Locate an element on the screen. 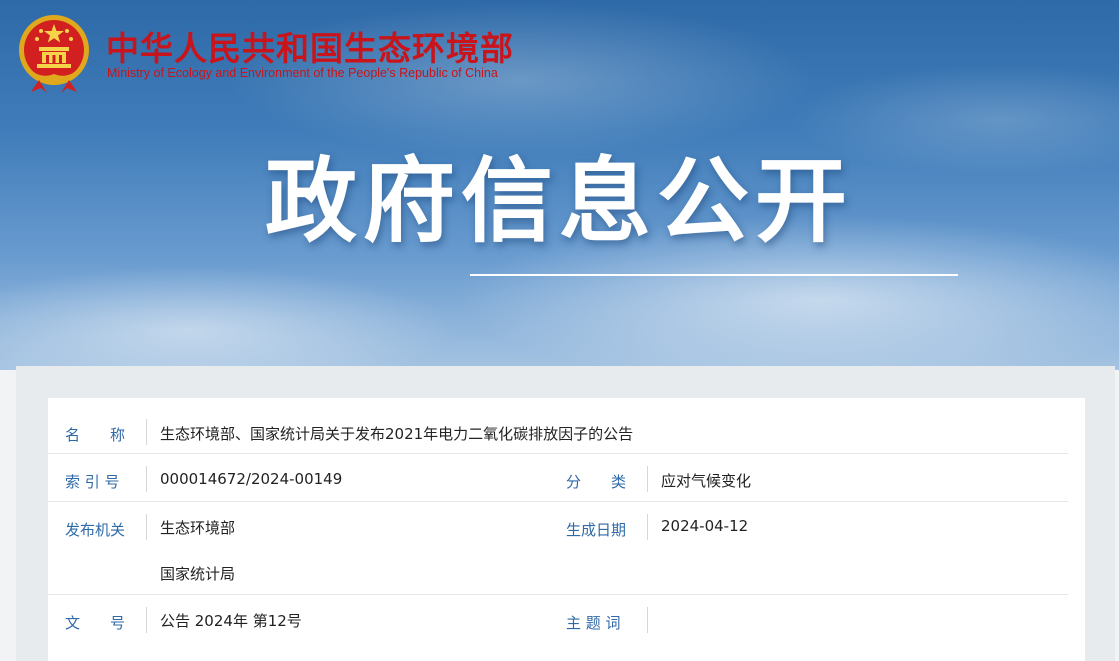 This screenshot has height=661, width=1119. topic-label: 主 题 词 is located at coordinates (593, 623).